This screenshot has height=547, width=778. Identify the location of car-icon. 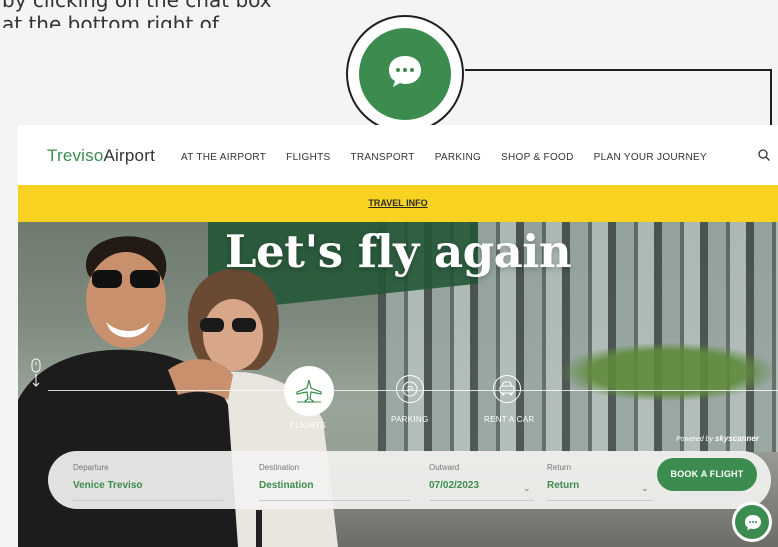
(507, 388).